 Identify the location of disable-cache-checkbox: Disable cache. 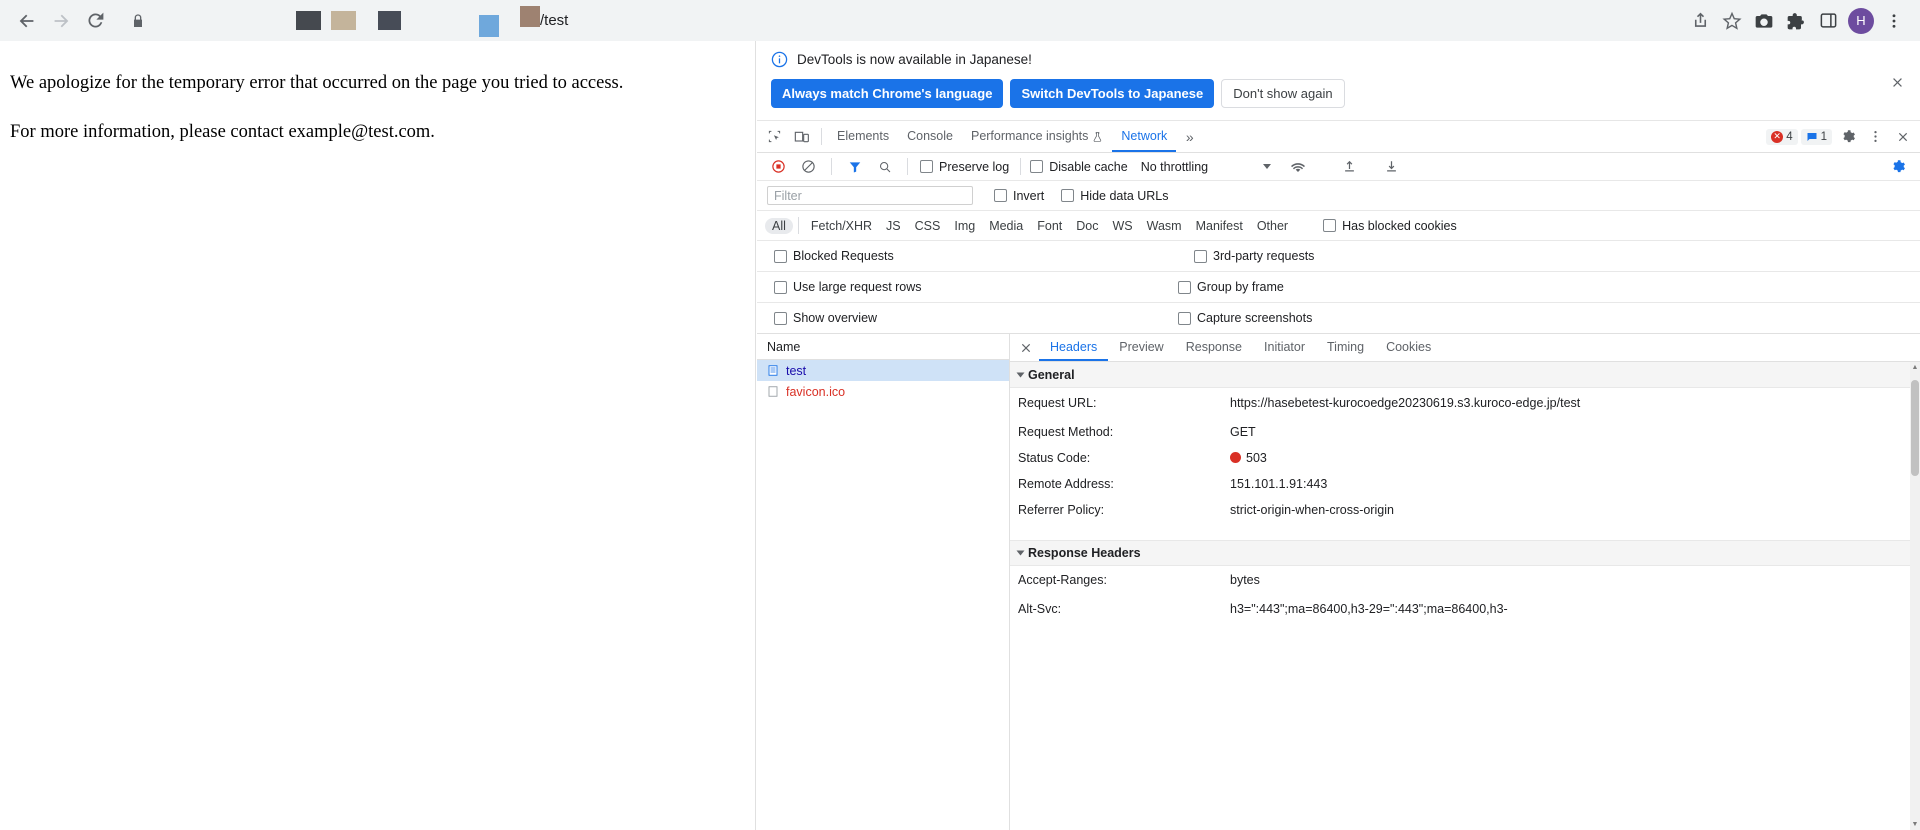
(1079, 167).